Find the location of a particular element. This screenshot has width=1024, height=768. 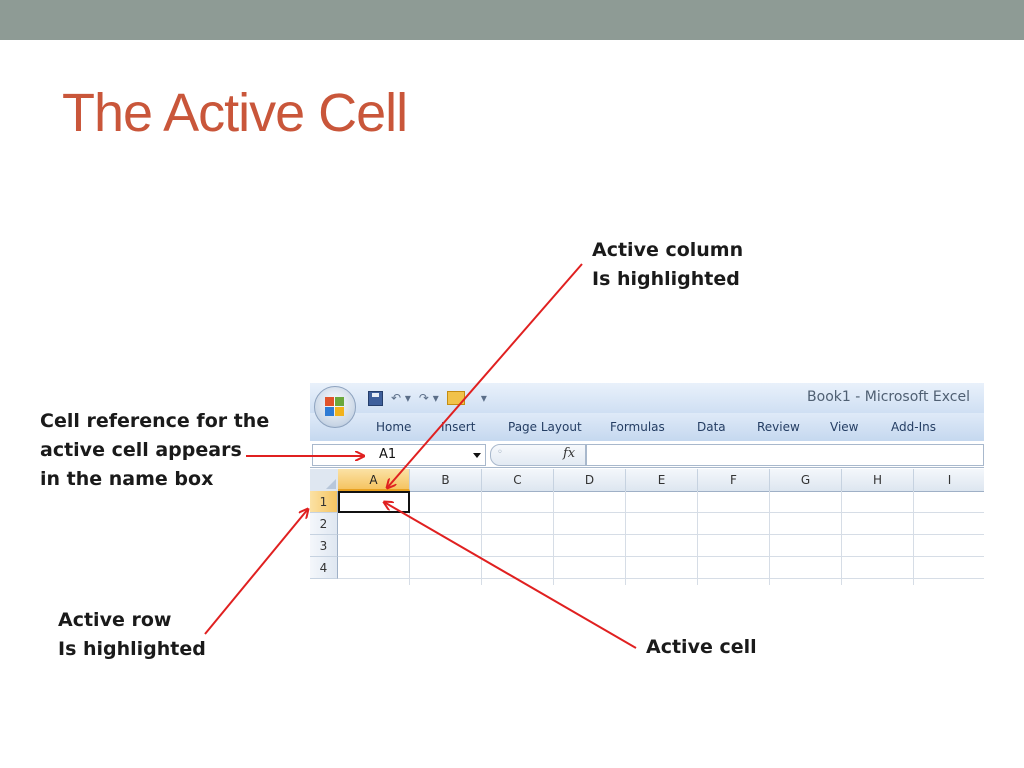

callout-active-column-line2: Is highlighted is located at coordinates (666, 279).